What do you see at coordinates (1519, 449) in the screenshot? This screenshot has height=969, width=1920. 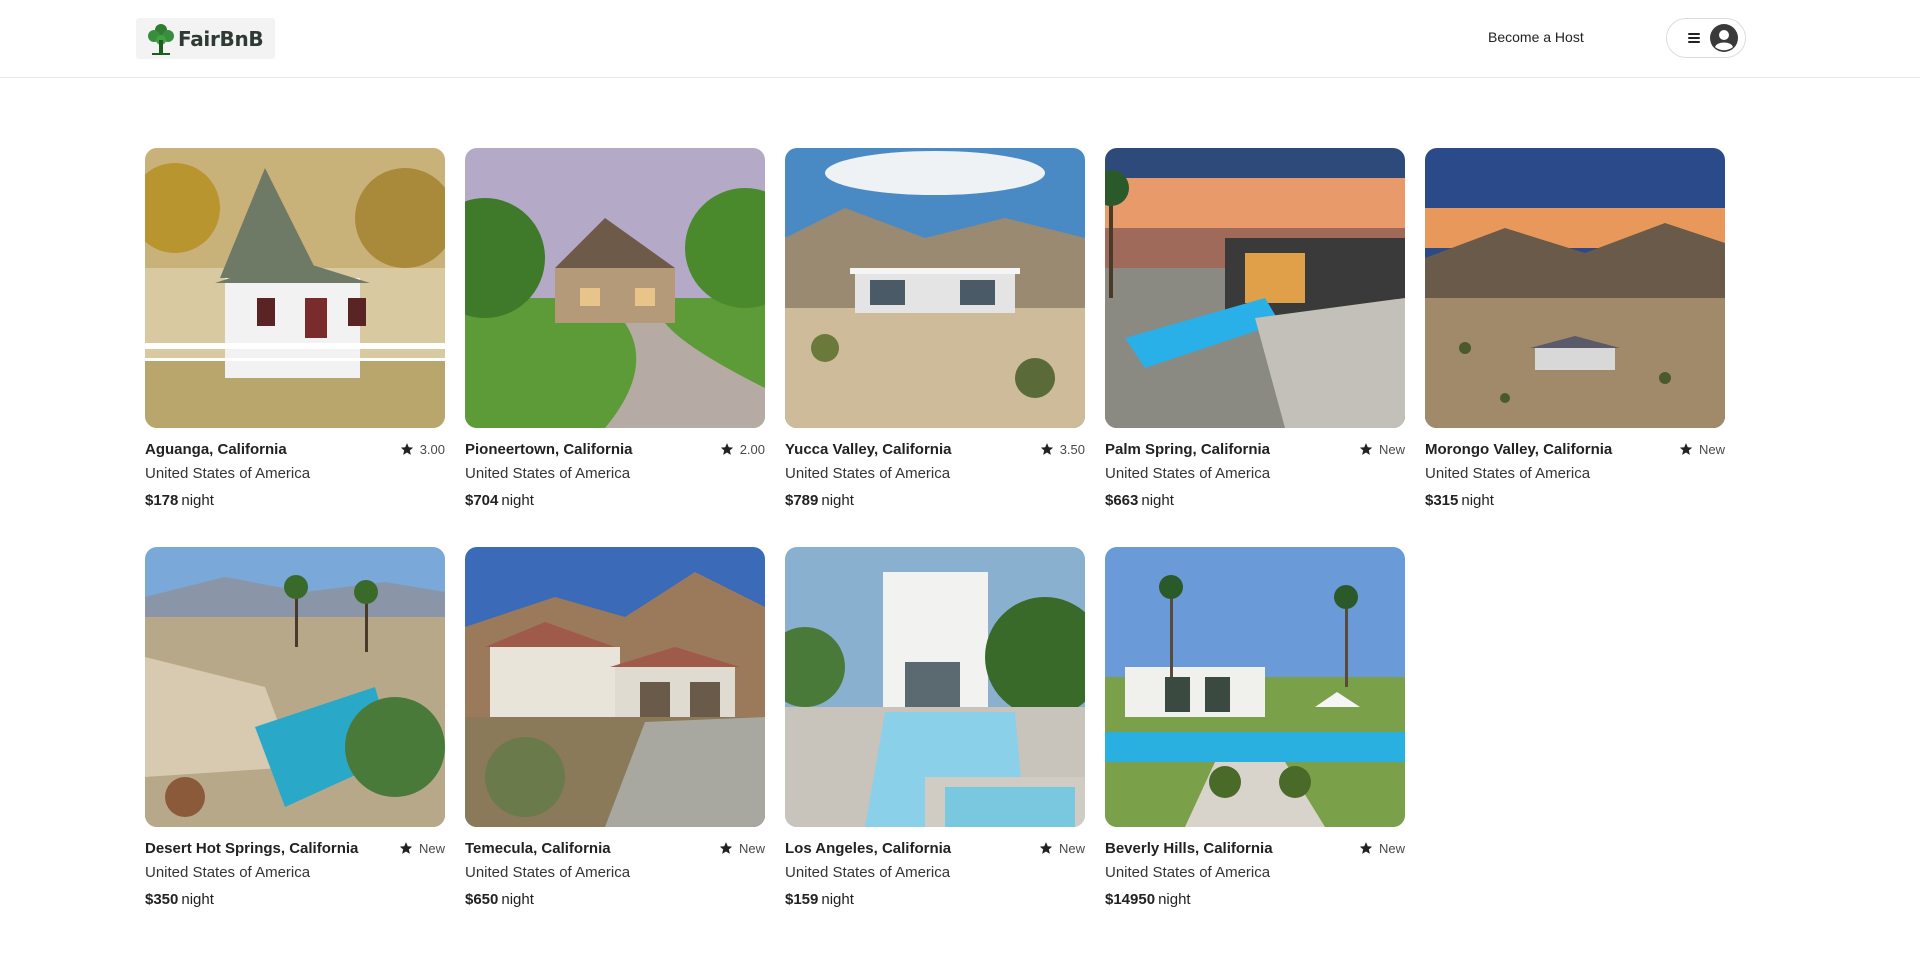 I see `listing-title: Morongo Valley, California` at bounding box center [1519, 449].